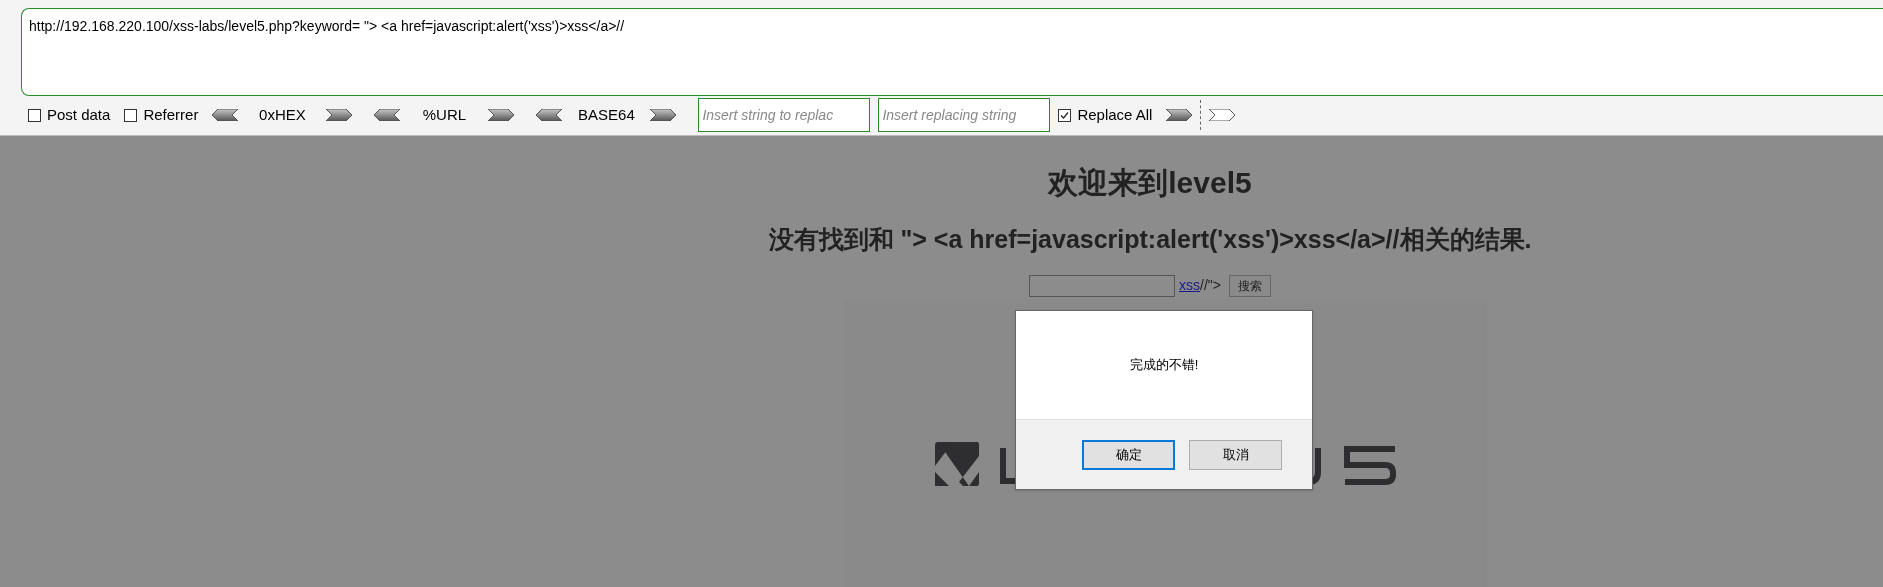 Image resolution: width=1883 pixels, height=587 pixels. Describe the element at coordinates (161, 115) in the screenshot. I see `checkbox-option: Referrer` at that location.